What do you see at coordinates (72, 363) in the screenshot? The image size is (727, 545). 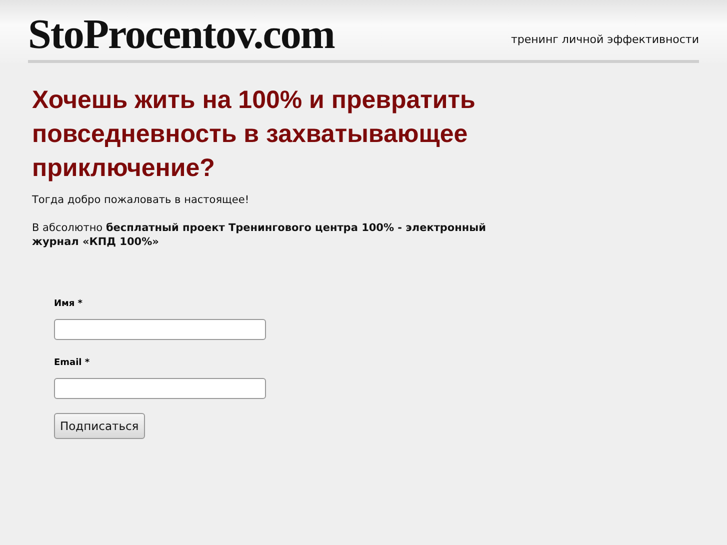 I see `field-label: Email *` at bounding box center [72, 363].